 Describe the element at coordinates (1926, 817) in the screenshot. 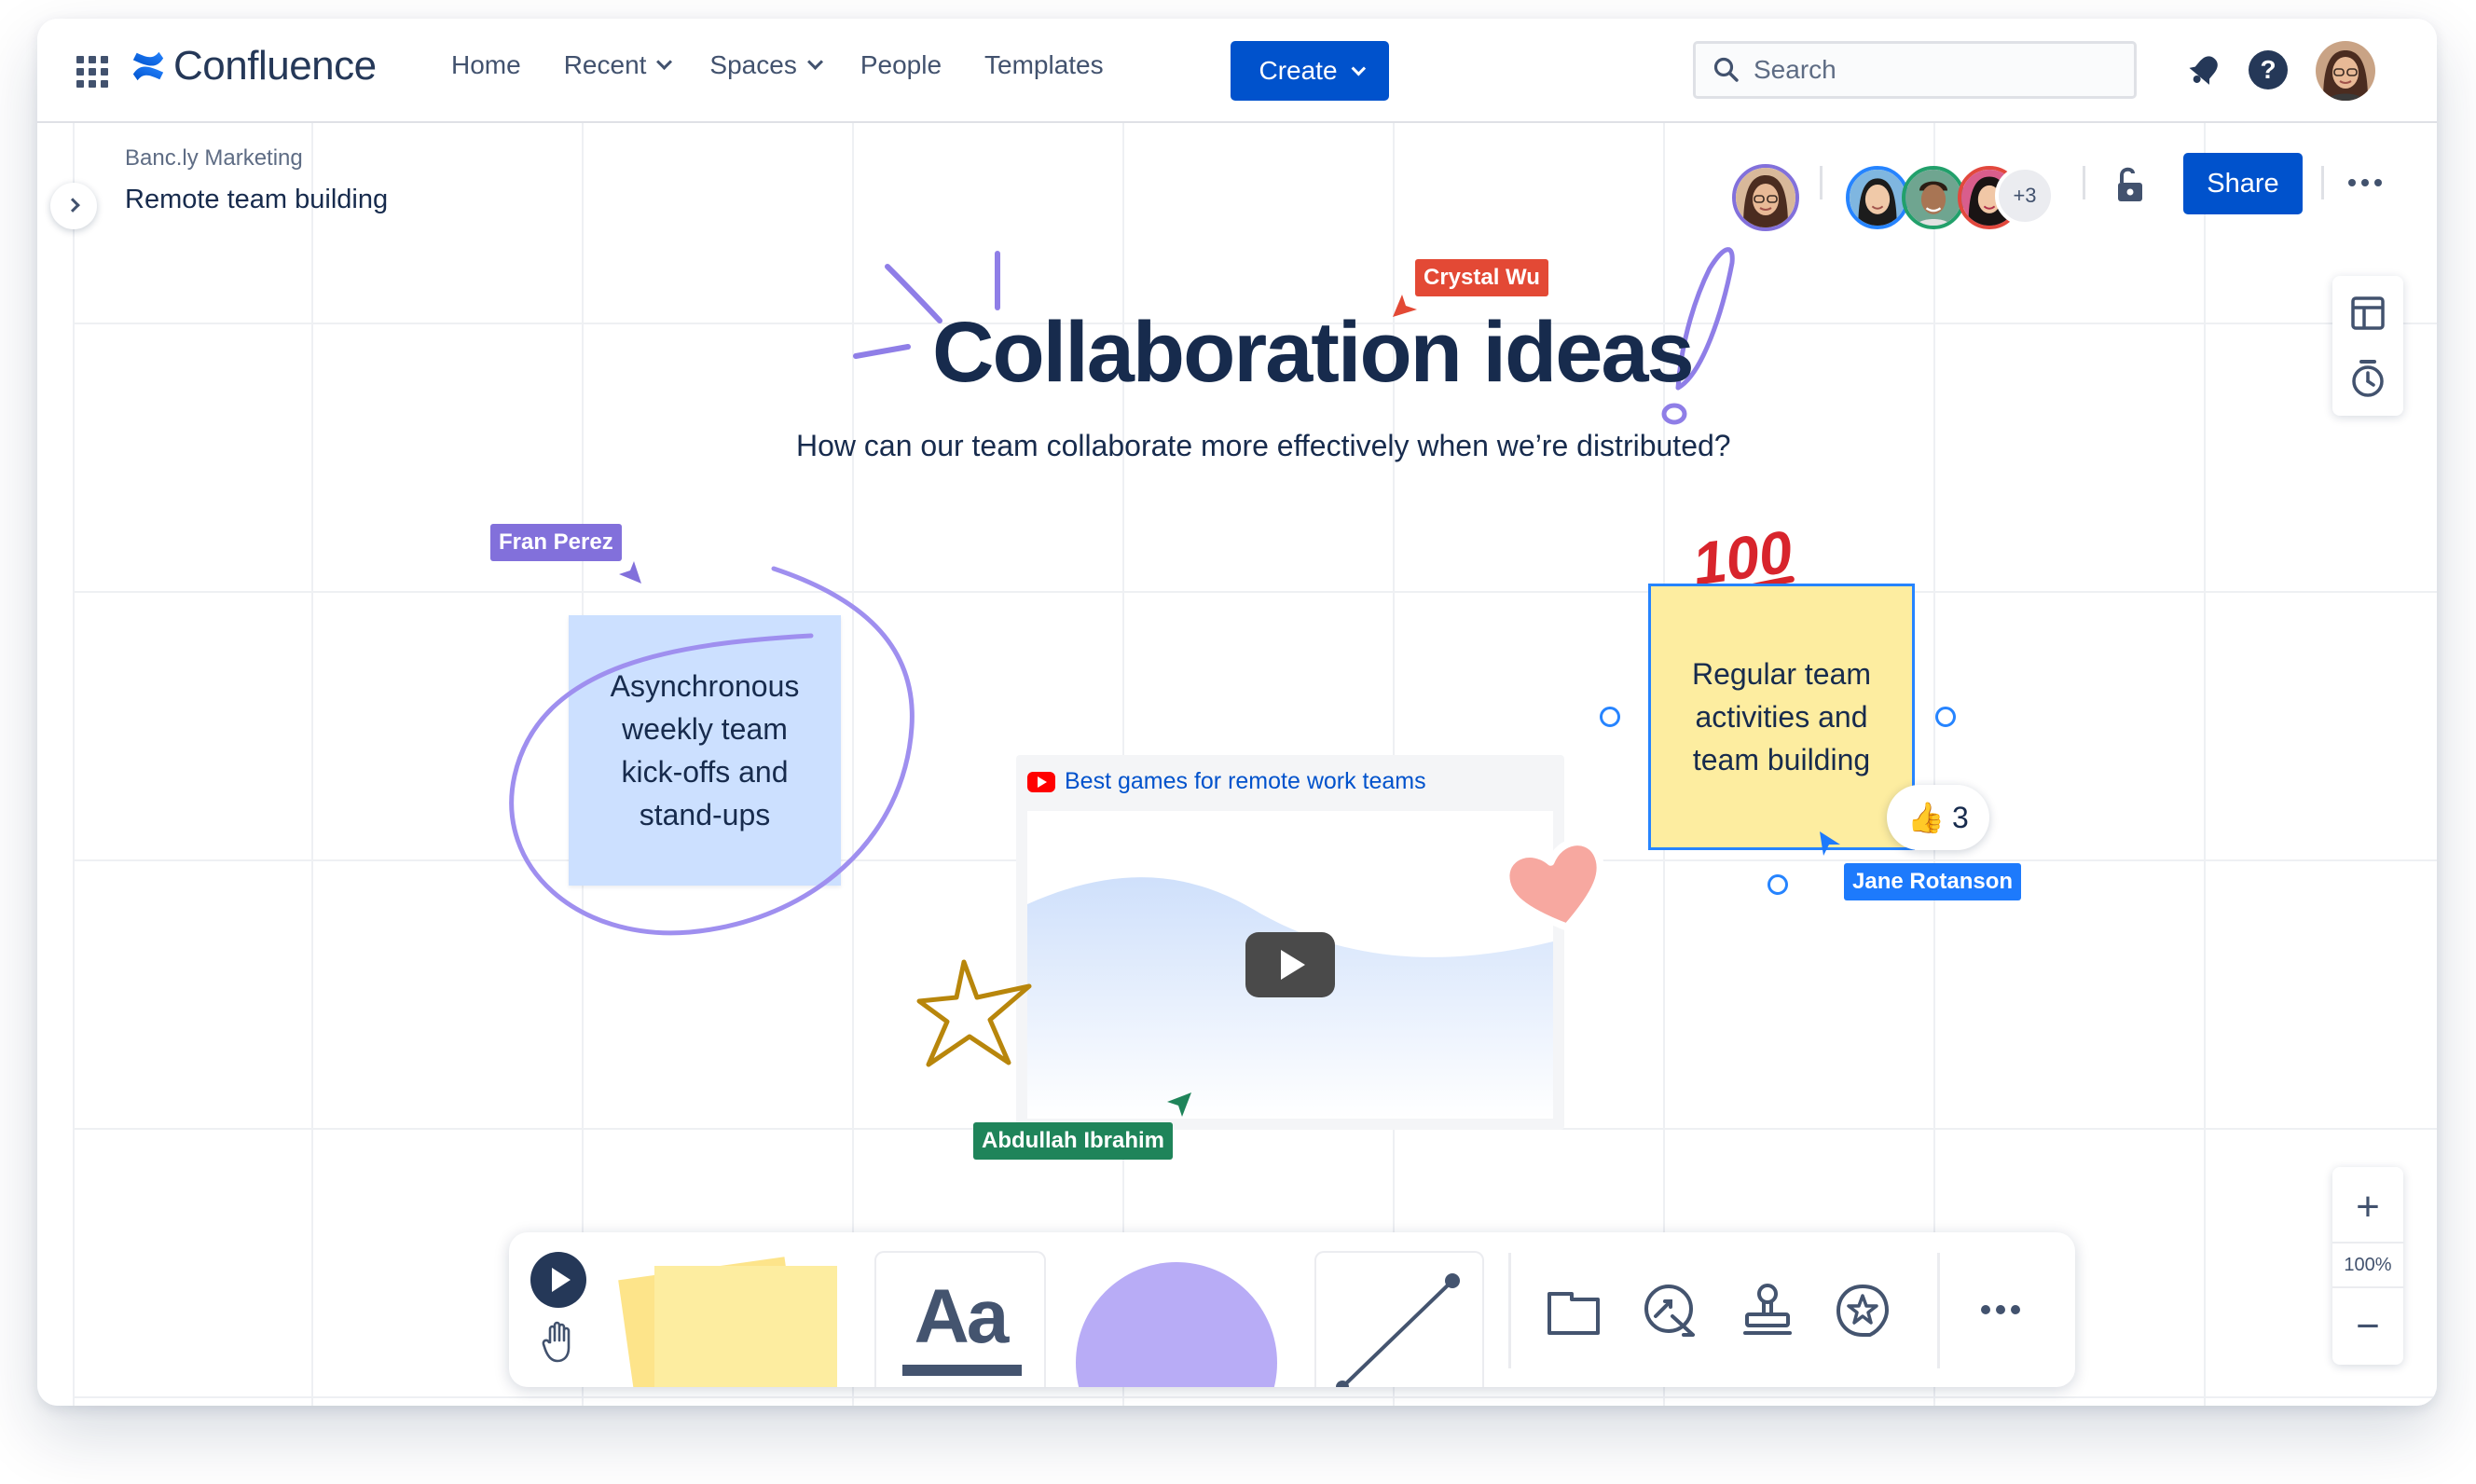

I see `thumbs-up-icon: 👍` at that location.